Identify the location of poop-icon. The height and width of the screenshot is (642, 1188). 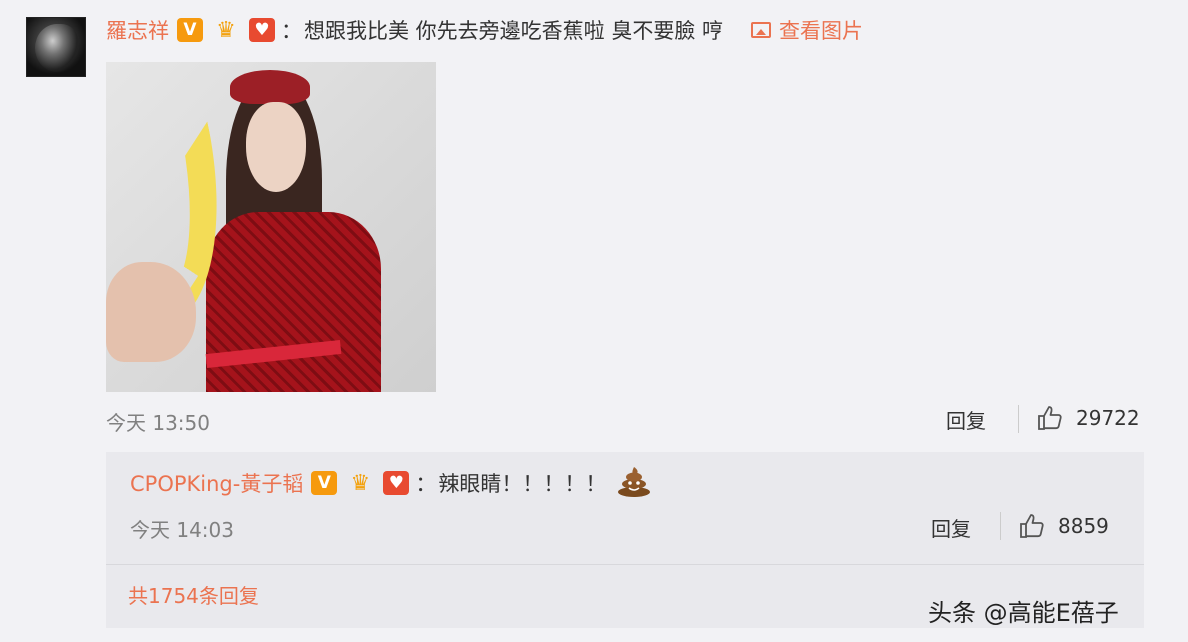
(634, 483).